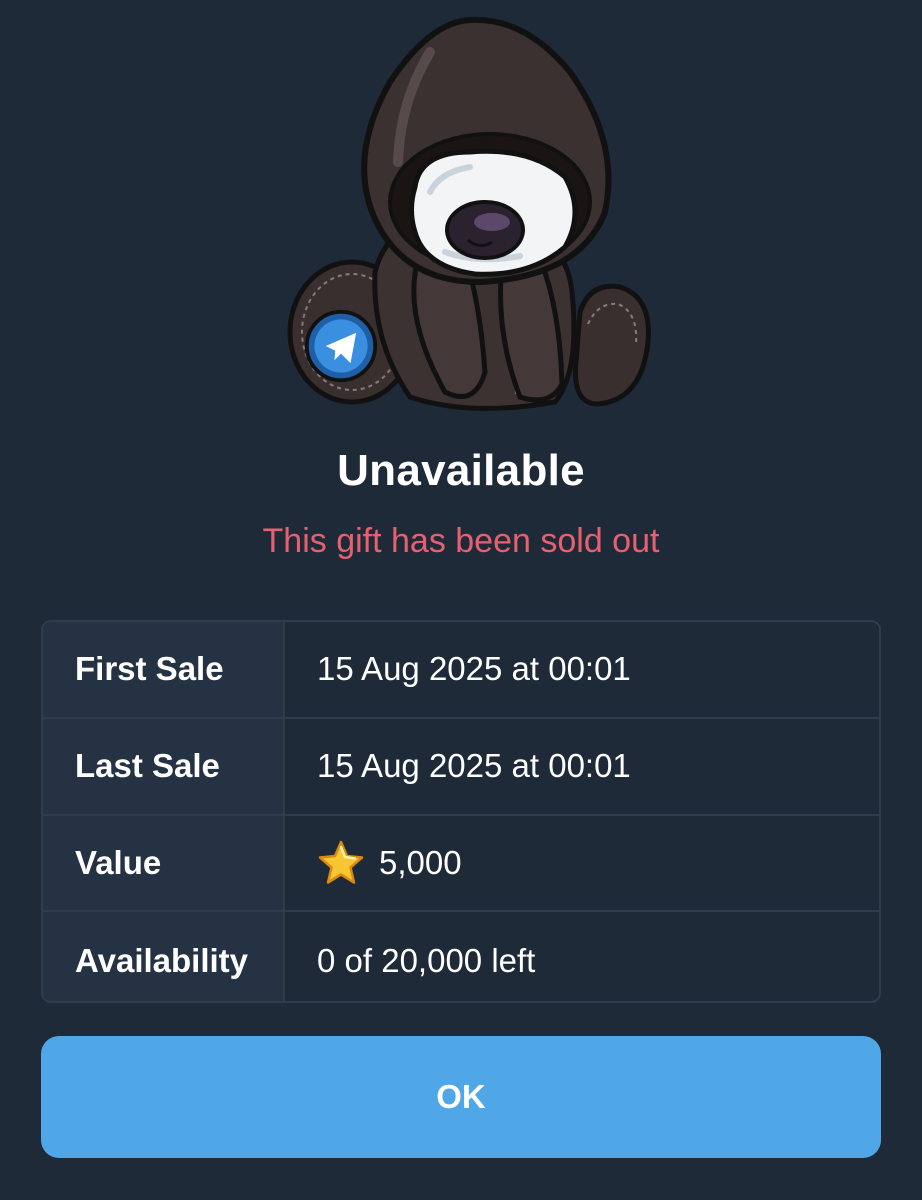  Describe the element at coordinates (461, 541) in the screenshot. I see `sold-out-message: This gift has been sold out` at that location.